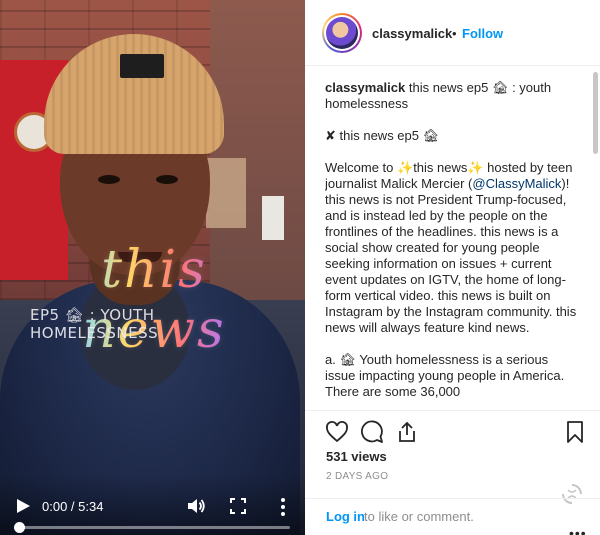 Image resolution: width=600 pixels, height=535 pixels. I want to click on video-overlay-title: this news, so click(154, 300).